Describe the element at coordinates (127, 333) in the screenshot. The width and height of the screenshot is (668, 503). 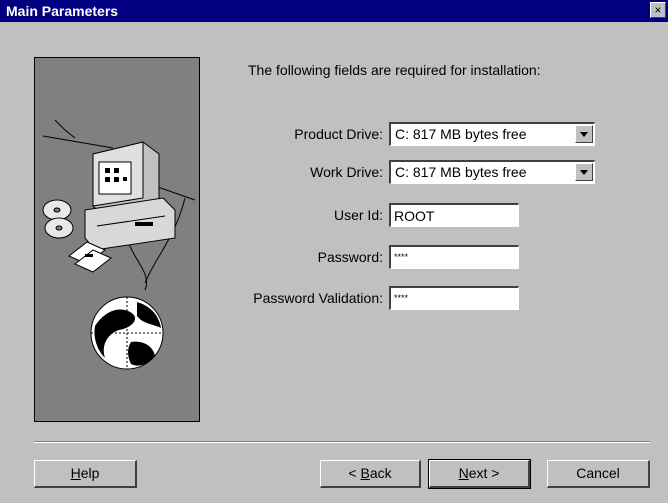
I see `globe-icon` at that location.